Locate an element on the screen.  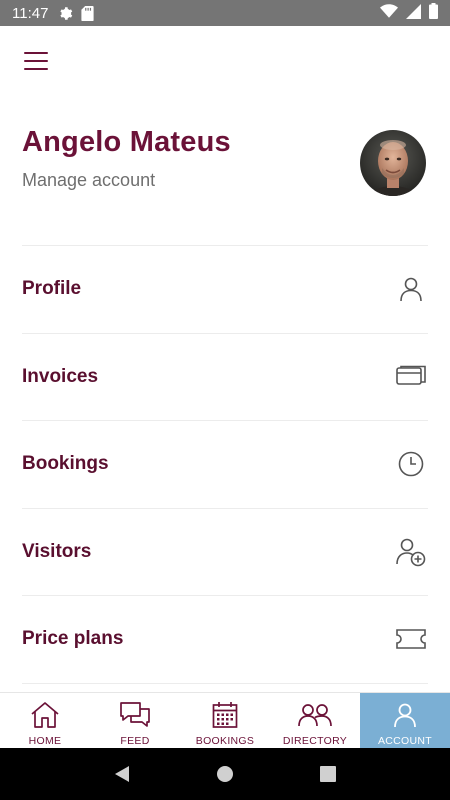
chat-icon is located at coordinates (135, 715).